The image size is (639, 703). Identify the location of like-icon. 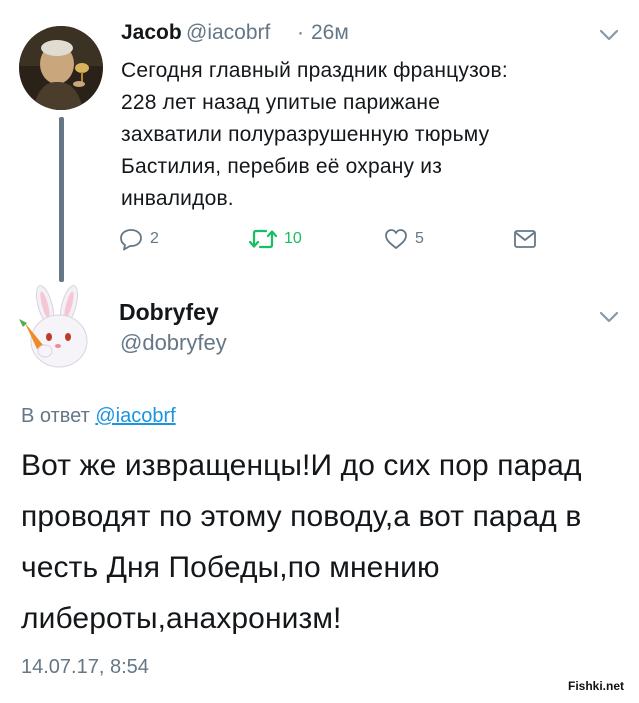
(396, 239).